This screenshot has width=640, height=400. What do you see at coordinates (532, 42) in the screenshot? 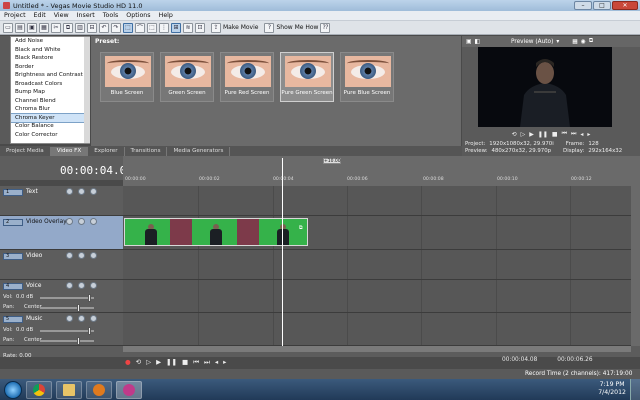
I see `preview-quality-dropdown: Preview (Auto)` at bounding box center [532, 42].